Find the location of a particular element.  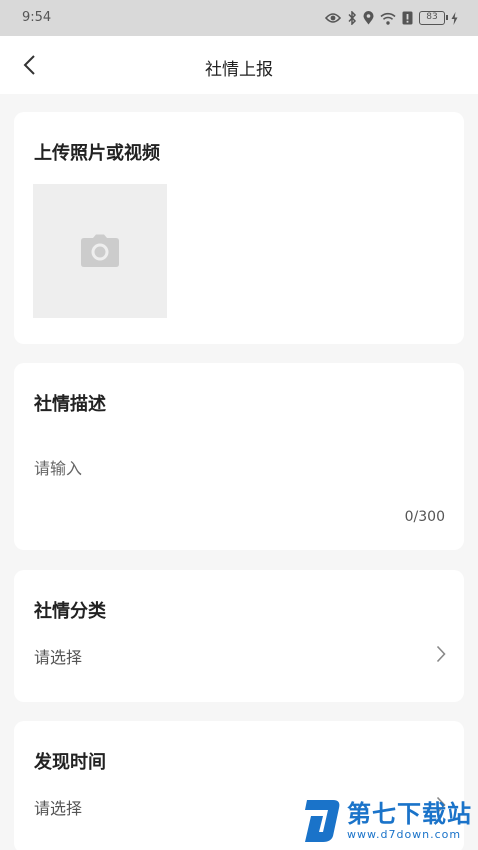

status-icons: 83 is located at coordinates (391, 18).